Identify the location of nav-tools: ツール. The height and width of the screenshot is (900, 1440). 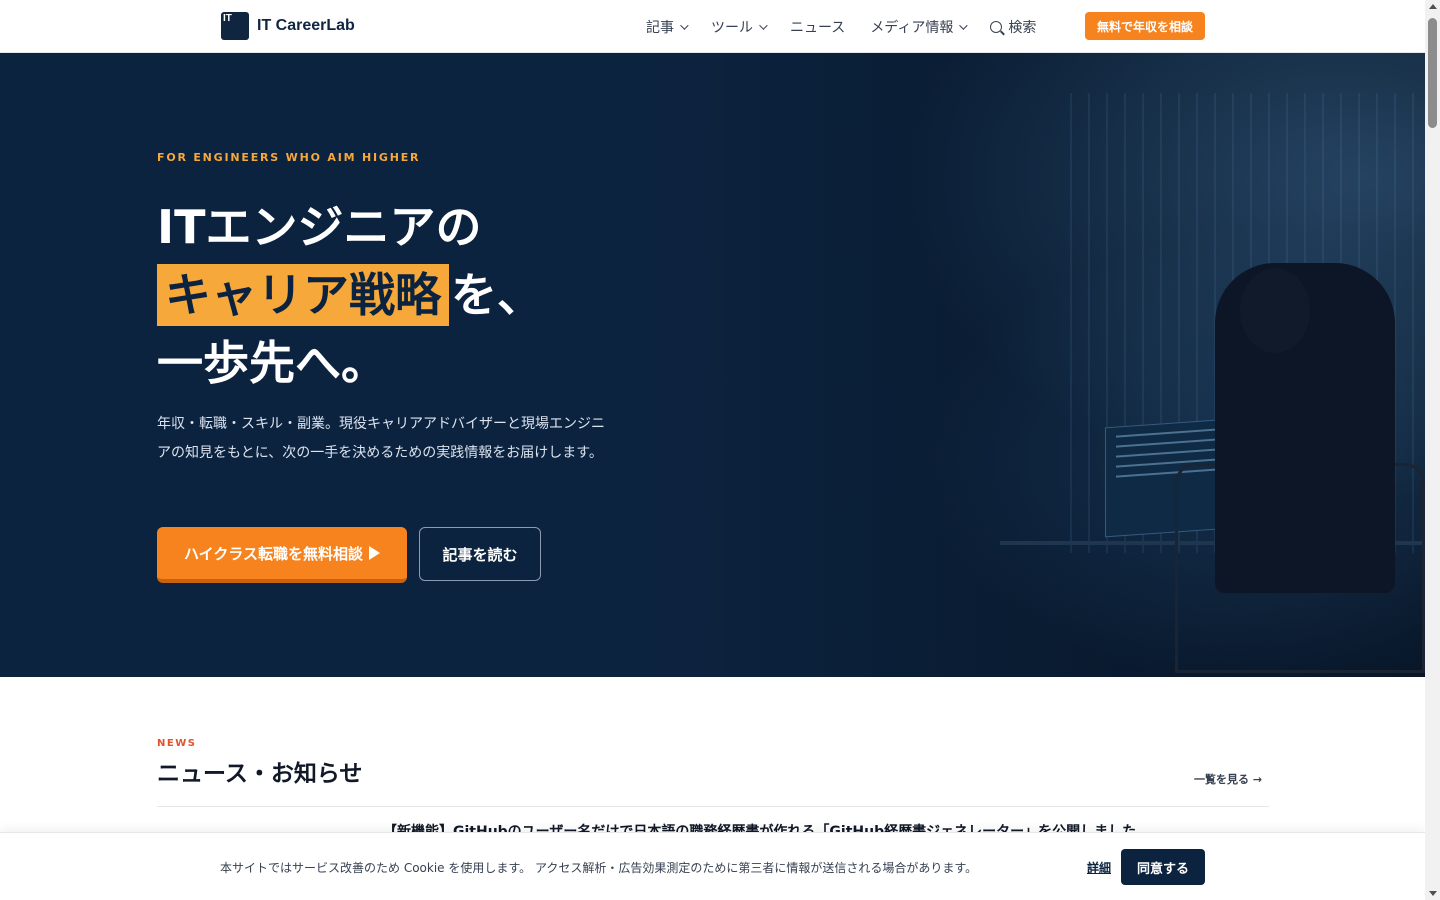
(739, 27).